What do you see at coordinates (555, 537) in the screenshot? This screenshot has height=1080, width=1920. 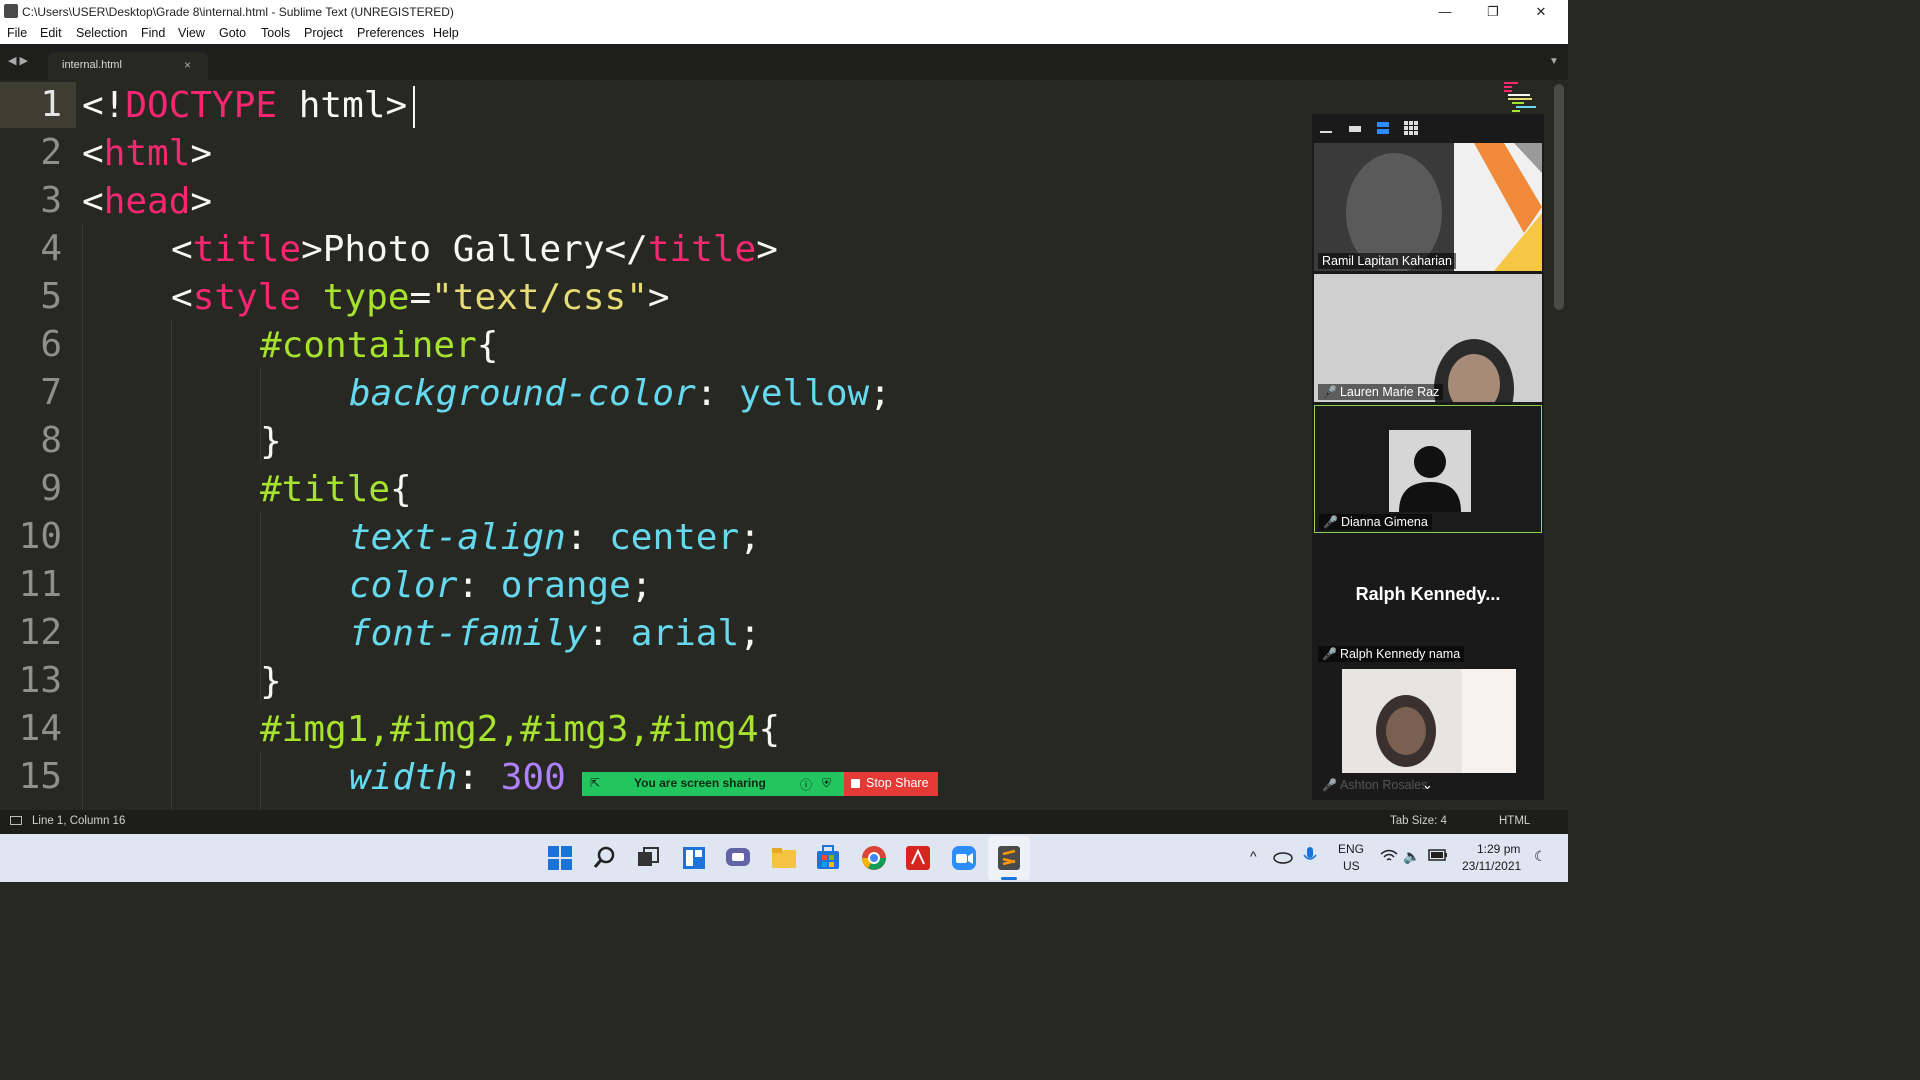 I see `code-line-10: text-align: center;` at bounding box center [555, 537].